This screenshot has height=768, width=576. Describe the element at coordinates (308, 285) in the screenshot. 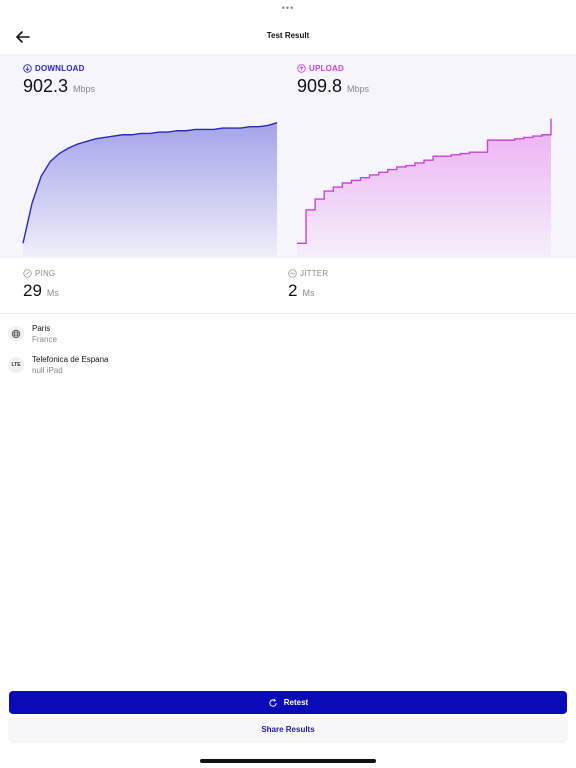

I see `jitter-metric: JITTER 2 Ms` at that location.